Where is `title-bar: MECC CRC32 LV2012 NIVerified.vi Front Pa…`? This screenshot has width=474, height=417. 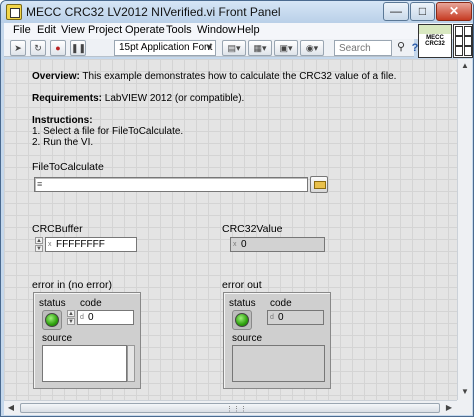
title-bar: MECC CRC32 LV2012 NIVerified.vi Front Pa… is located at coordinates (237, 12).